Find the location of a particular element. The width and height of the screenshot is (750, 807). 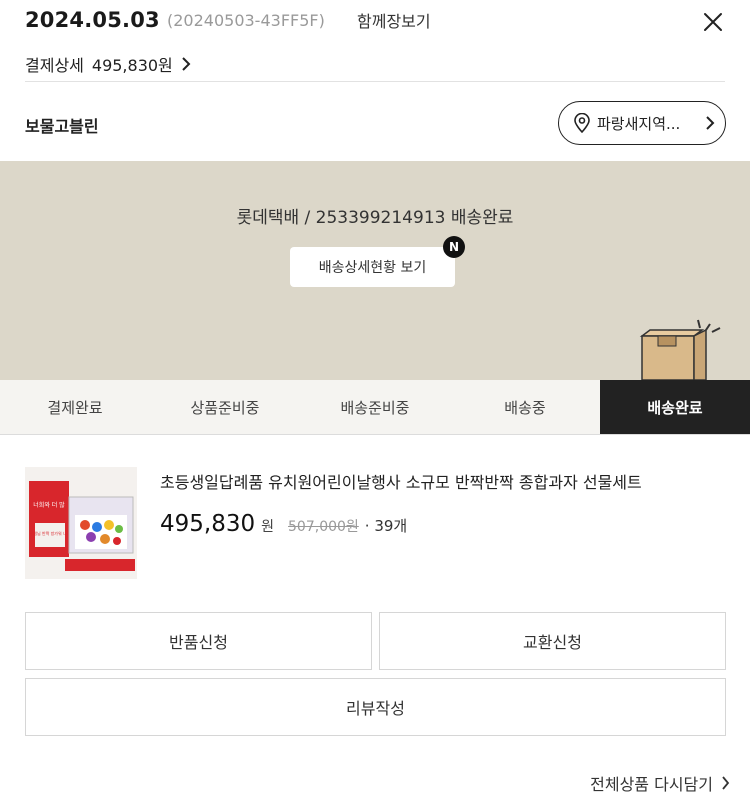

reorder-all-link: 전체상품 다시담기 is located at coordinates (660, 783).